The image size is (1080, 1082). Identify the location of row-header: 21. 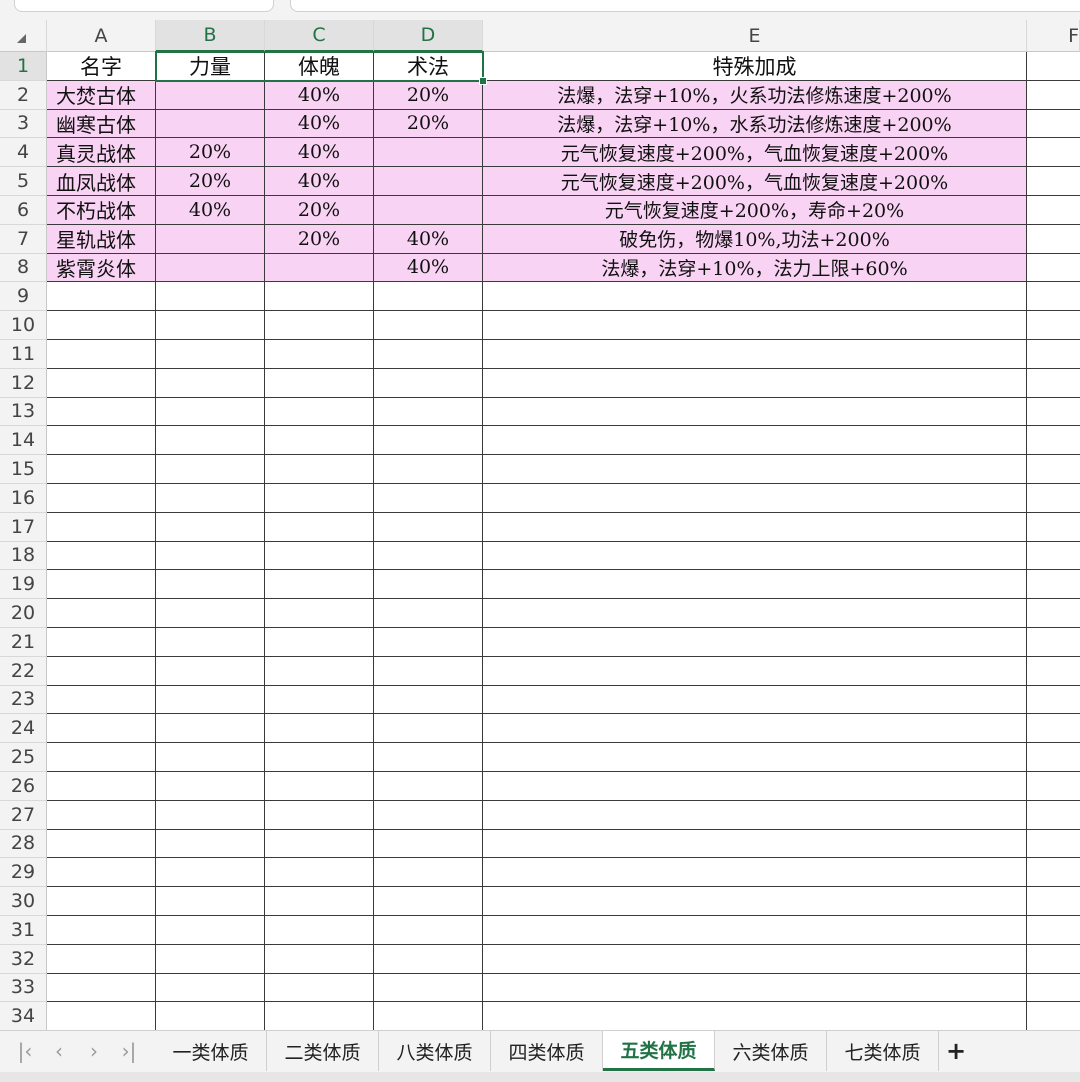
(23, 642).